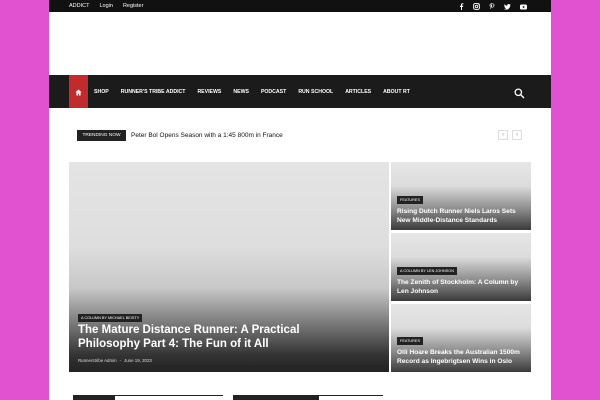  I want to click on pinterest-icon, so click(492, 7).